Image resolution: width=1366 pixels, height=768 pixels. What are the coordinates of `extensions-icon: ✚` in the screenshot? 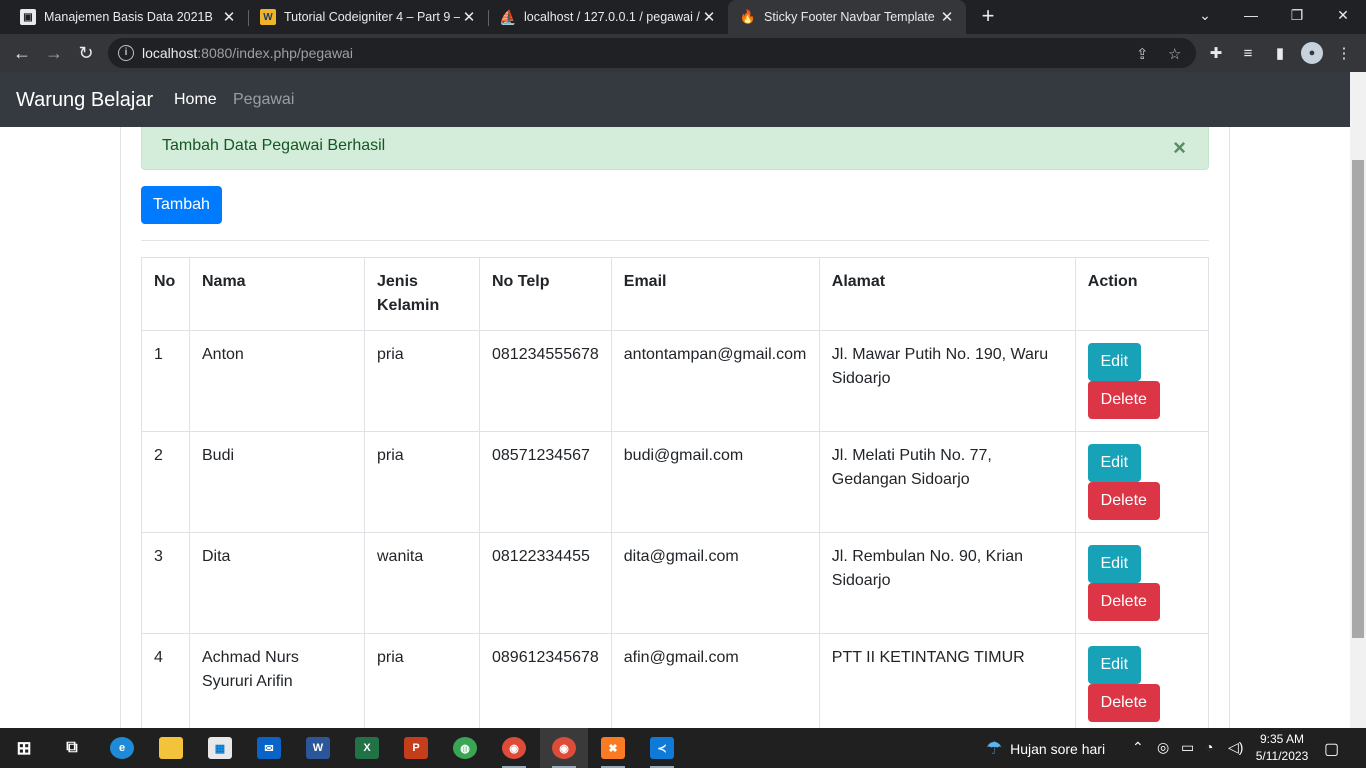 It's located at (1216, 53).